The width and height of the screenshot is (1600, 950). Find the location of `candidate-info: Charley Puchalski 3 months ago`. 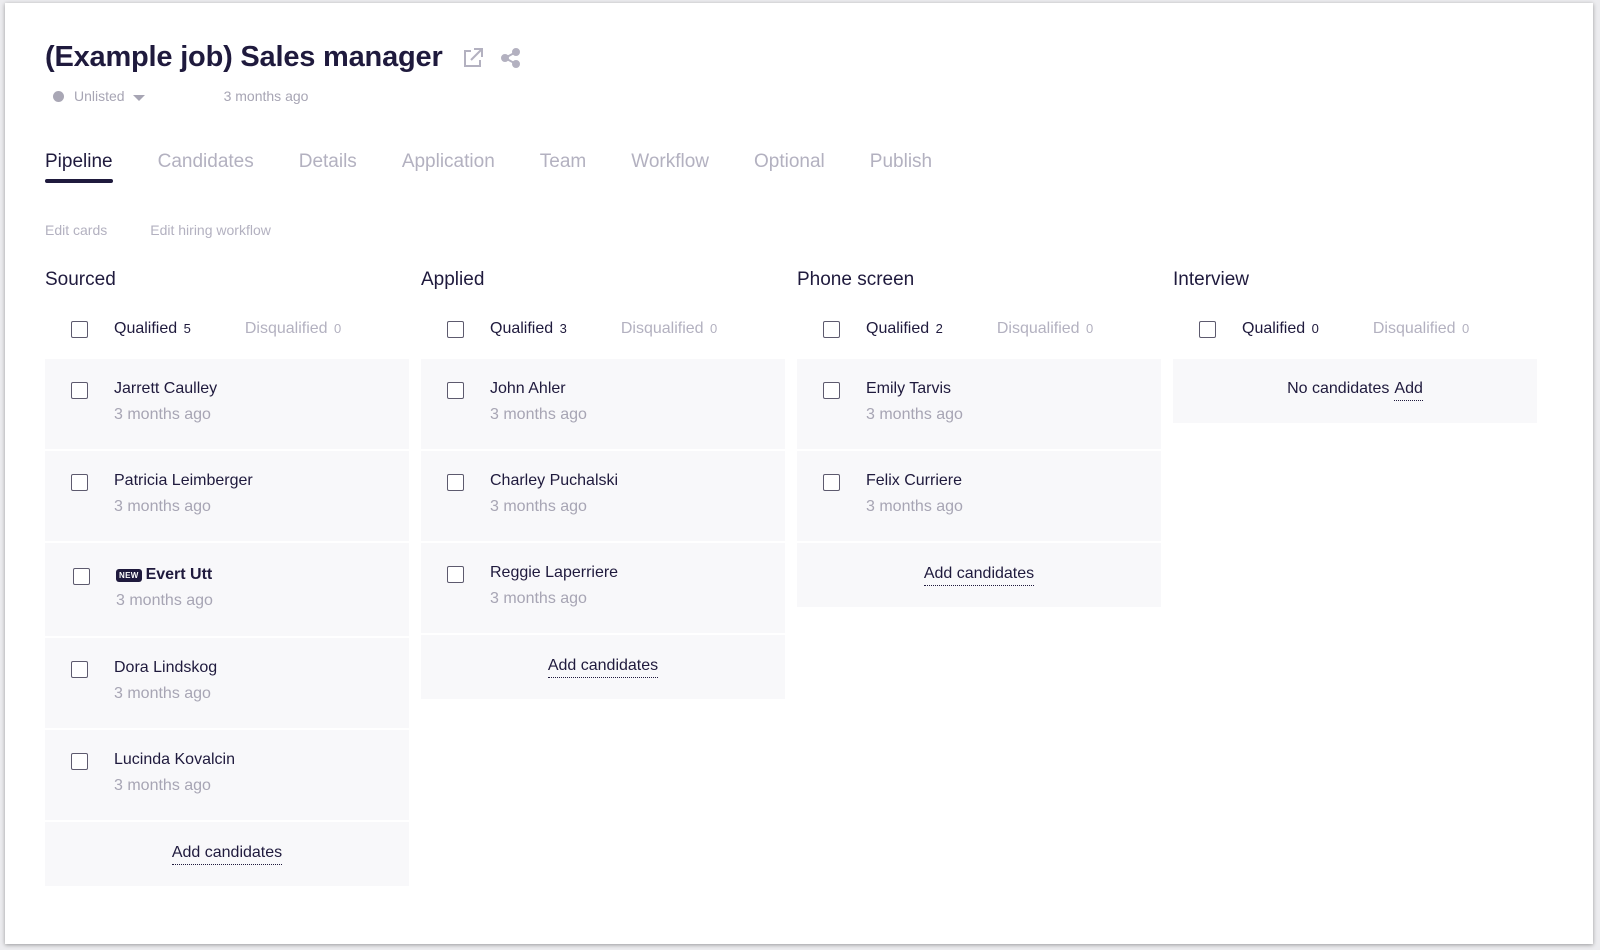

candidate-info: Charley Puchalski 3 months ago is located at coordinates (554, 506).